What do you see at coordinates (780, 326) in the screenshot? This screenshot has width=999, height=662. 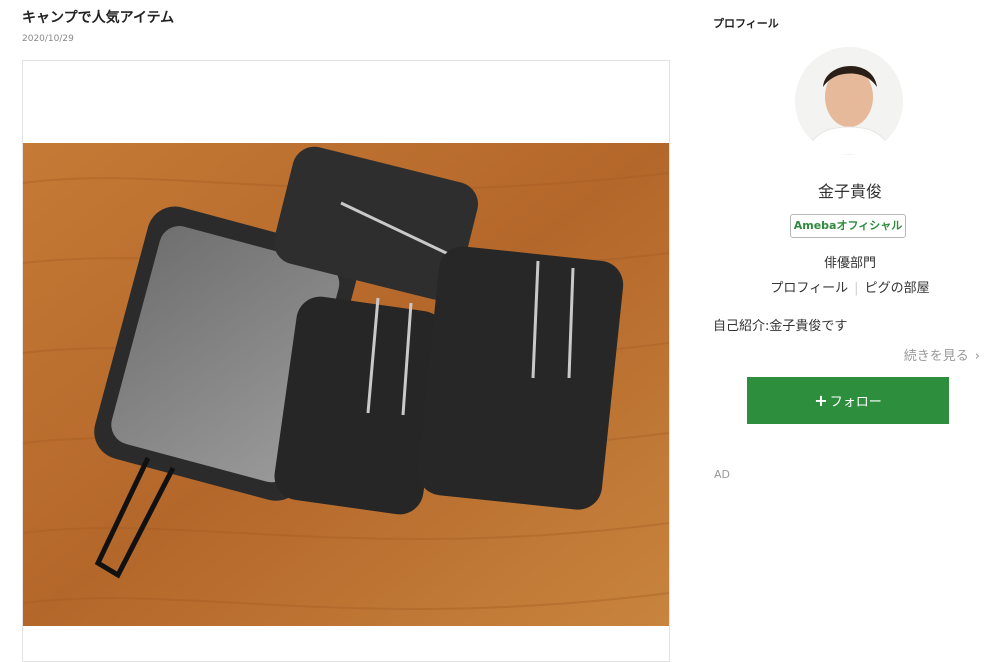 I see `profile-intro: 自己紹介:金子貴俊です` at bounding box center [780, 326].